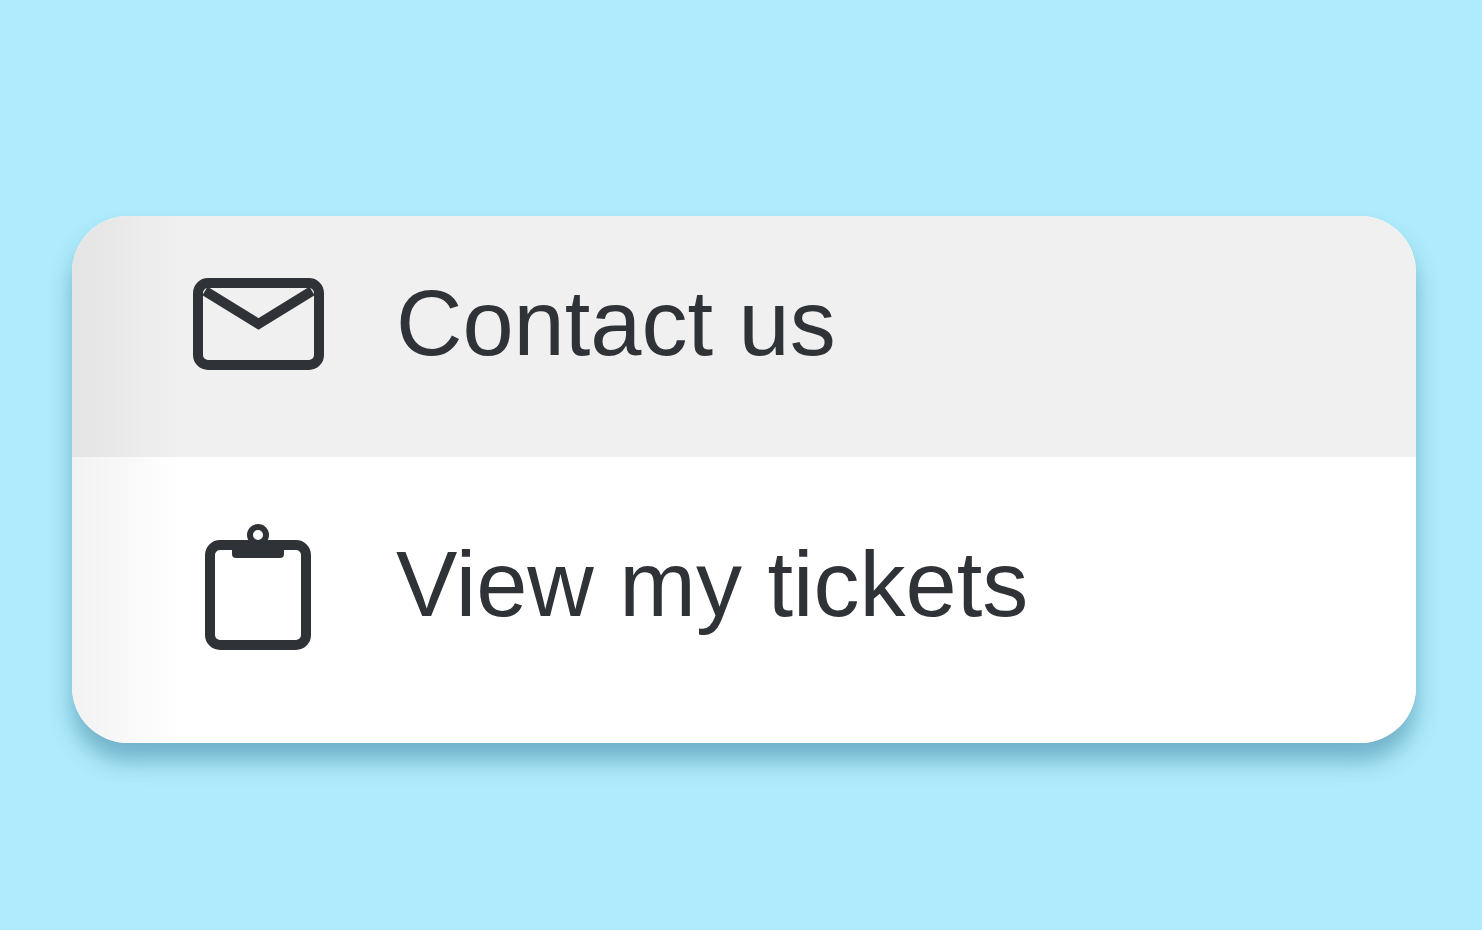 The image size is (1482, 930). Describe the element at coordinates (258, 587) in the screenshot. I see `clipboard-icon` at that location.